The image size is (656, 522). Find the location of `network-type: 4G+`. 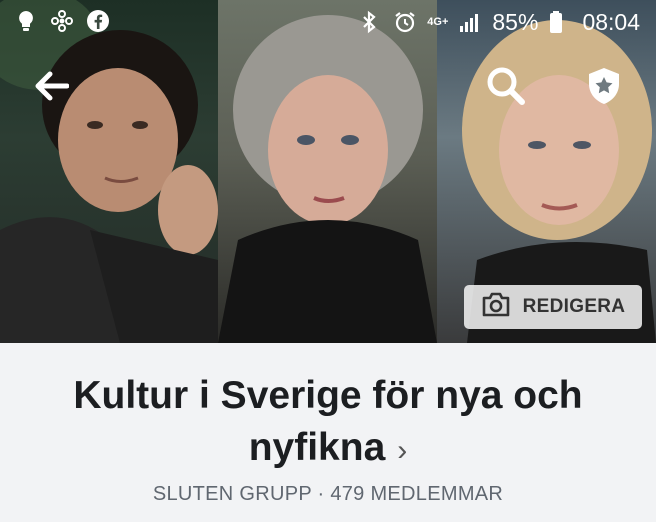

network-type: 4G+ is located at coordinates (438, 21).